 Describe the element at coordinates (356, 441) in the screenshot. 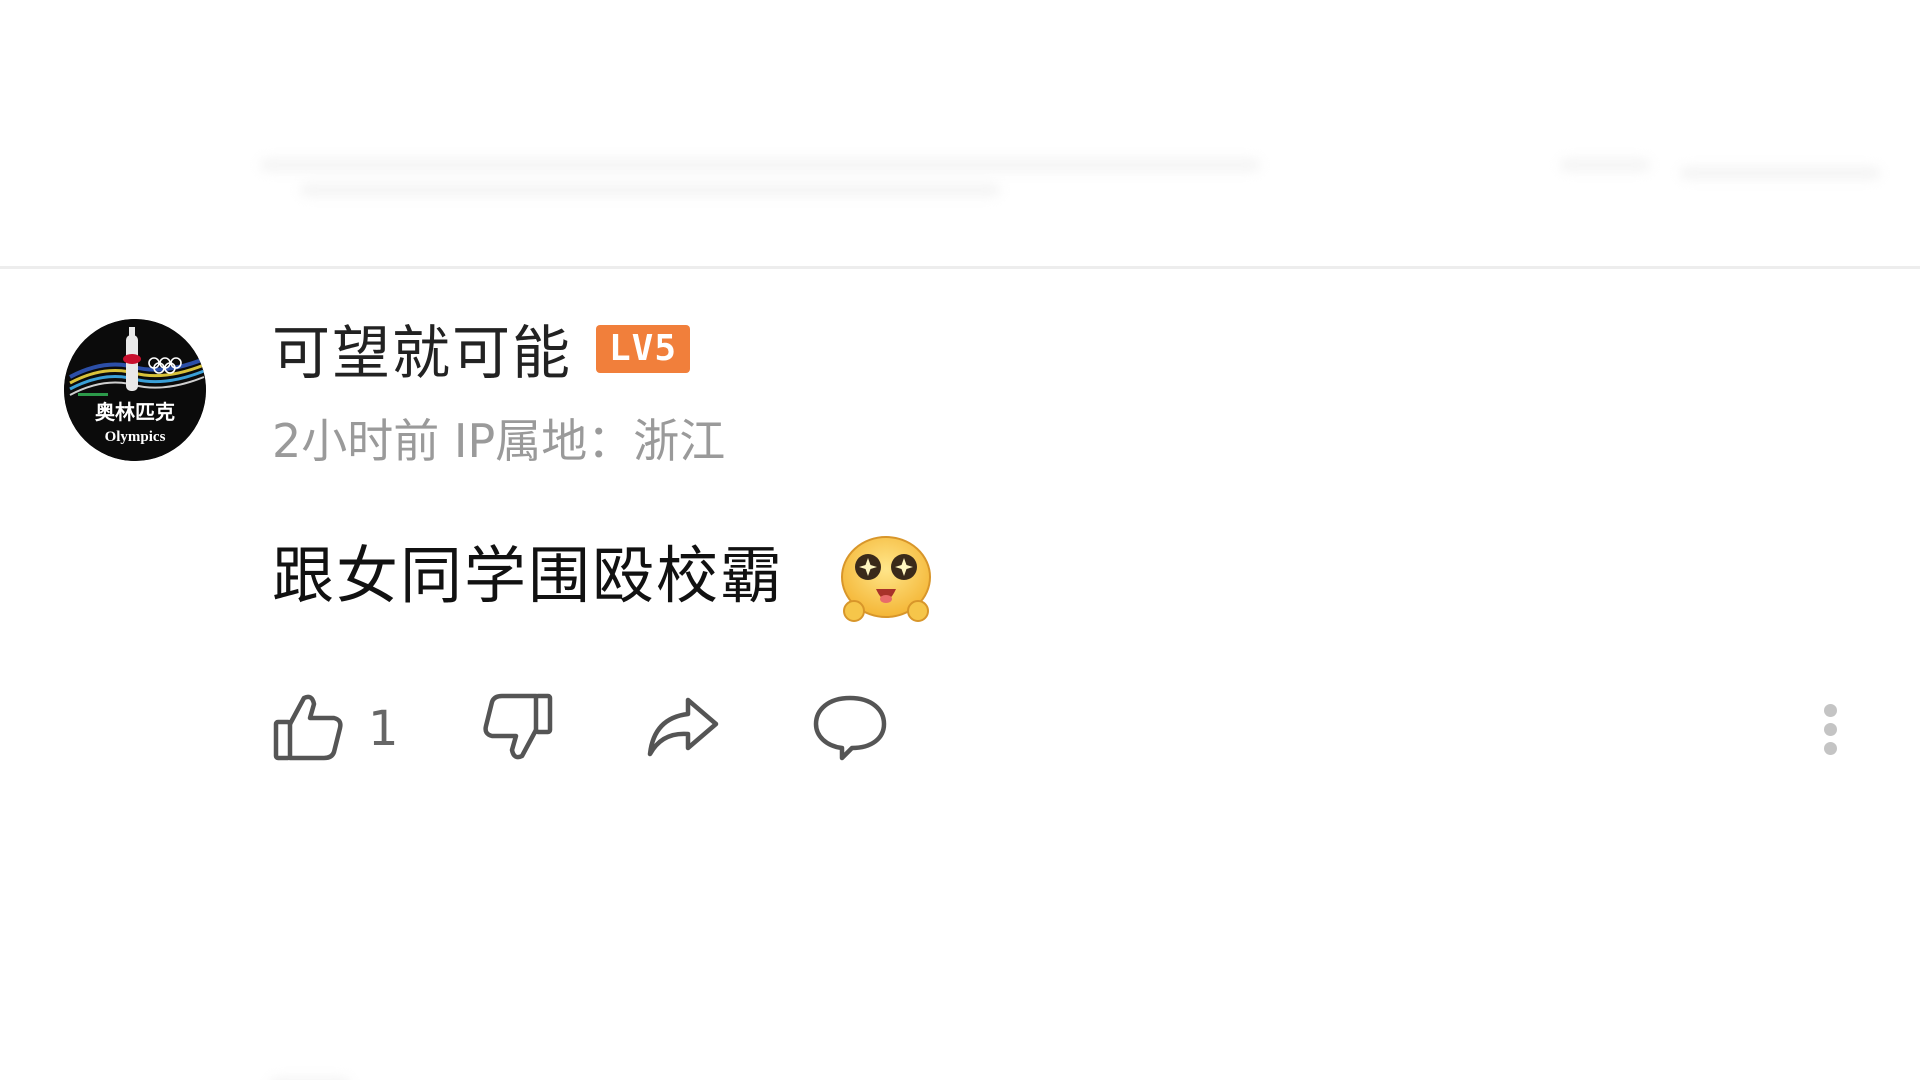

I see `comment-time: 2小时前` at that location.